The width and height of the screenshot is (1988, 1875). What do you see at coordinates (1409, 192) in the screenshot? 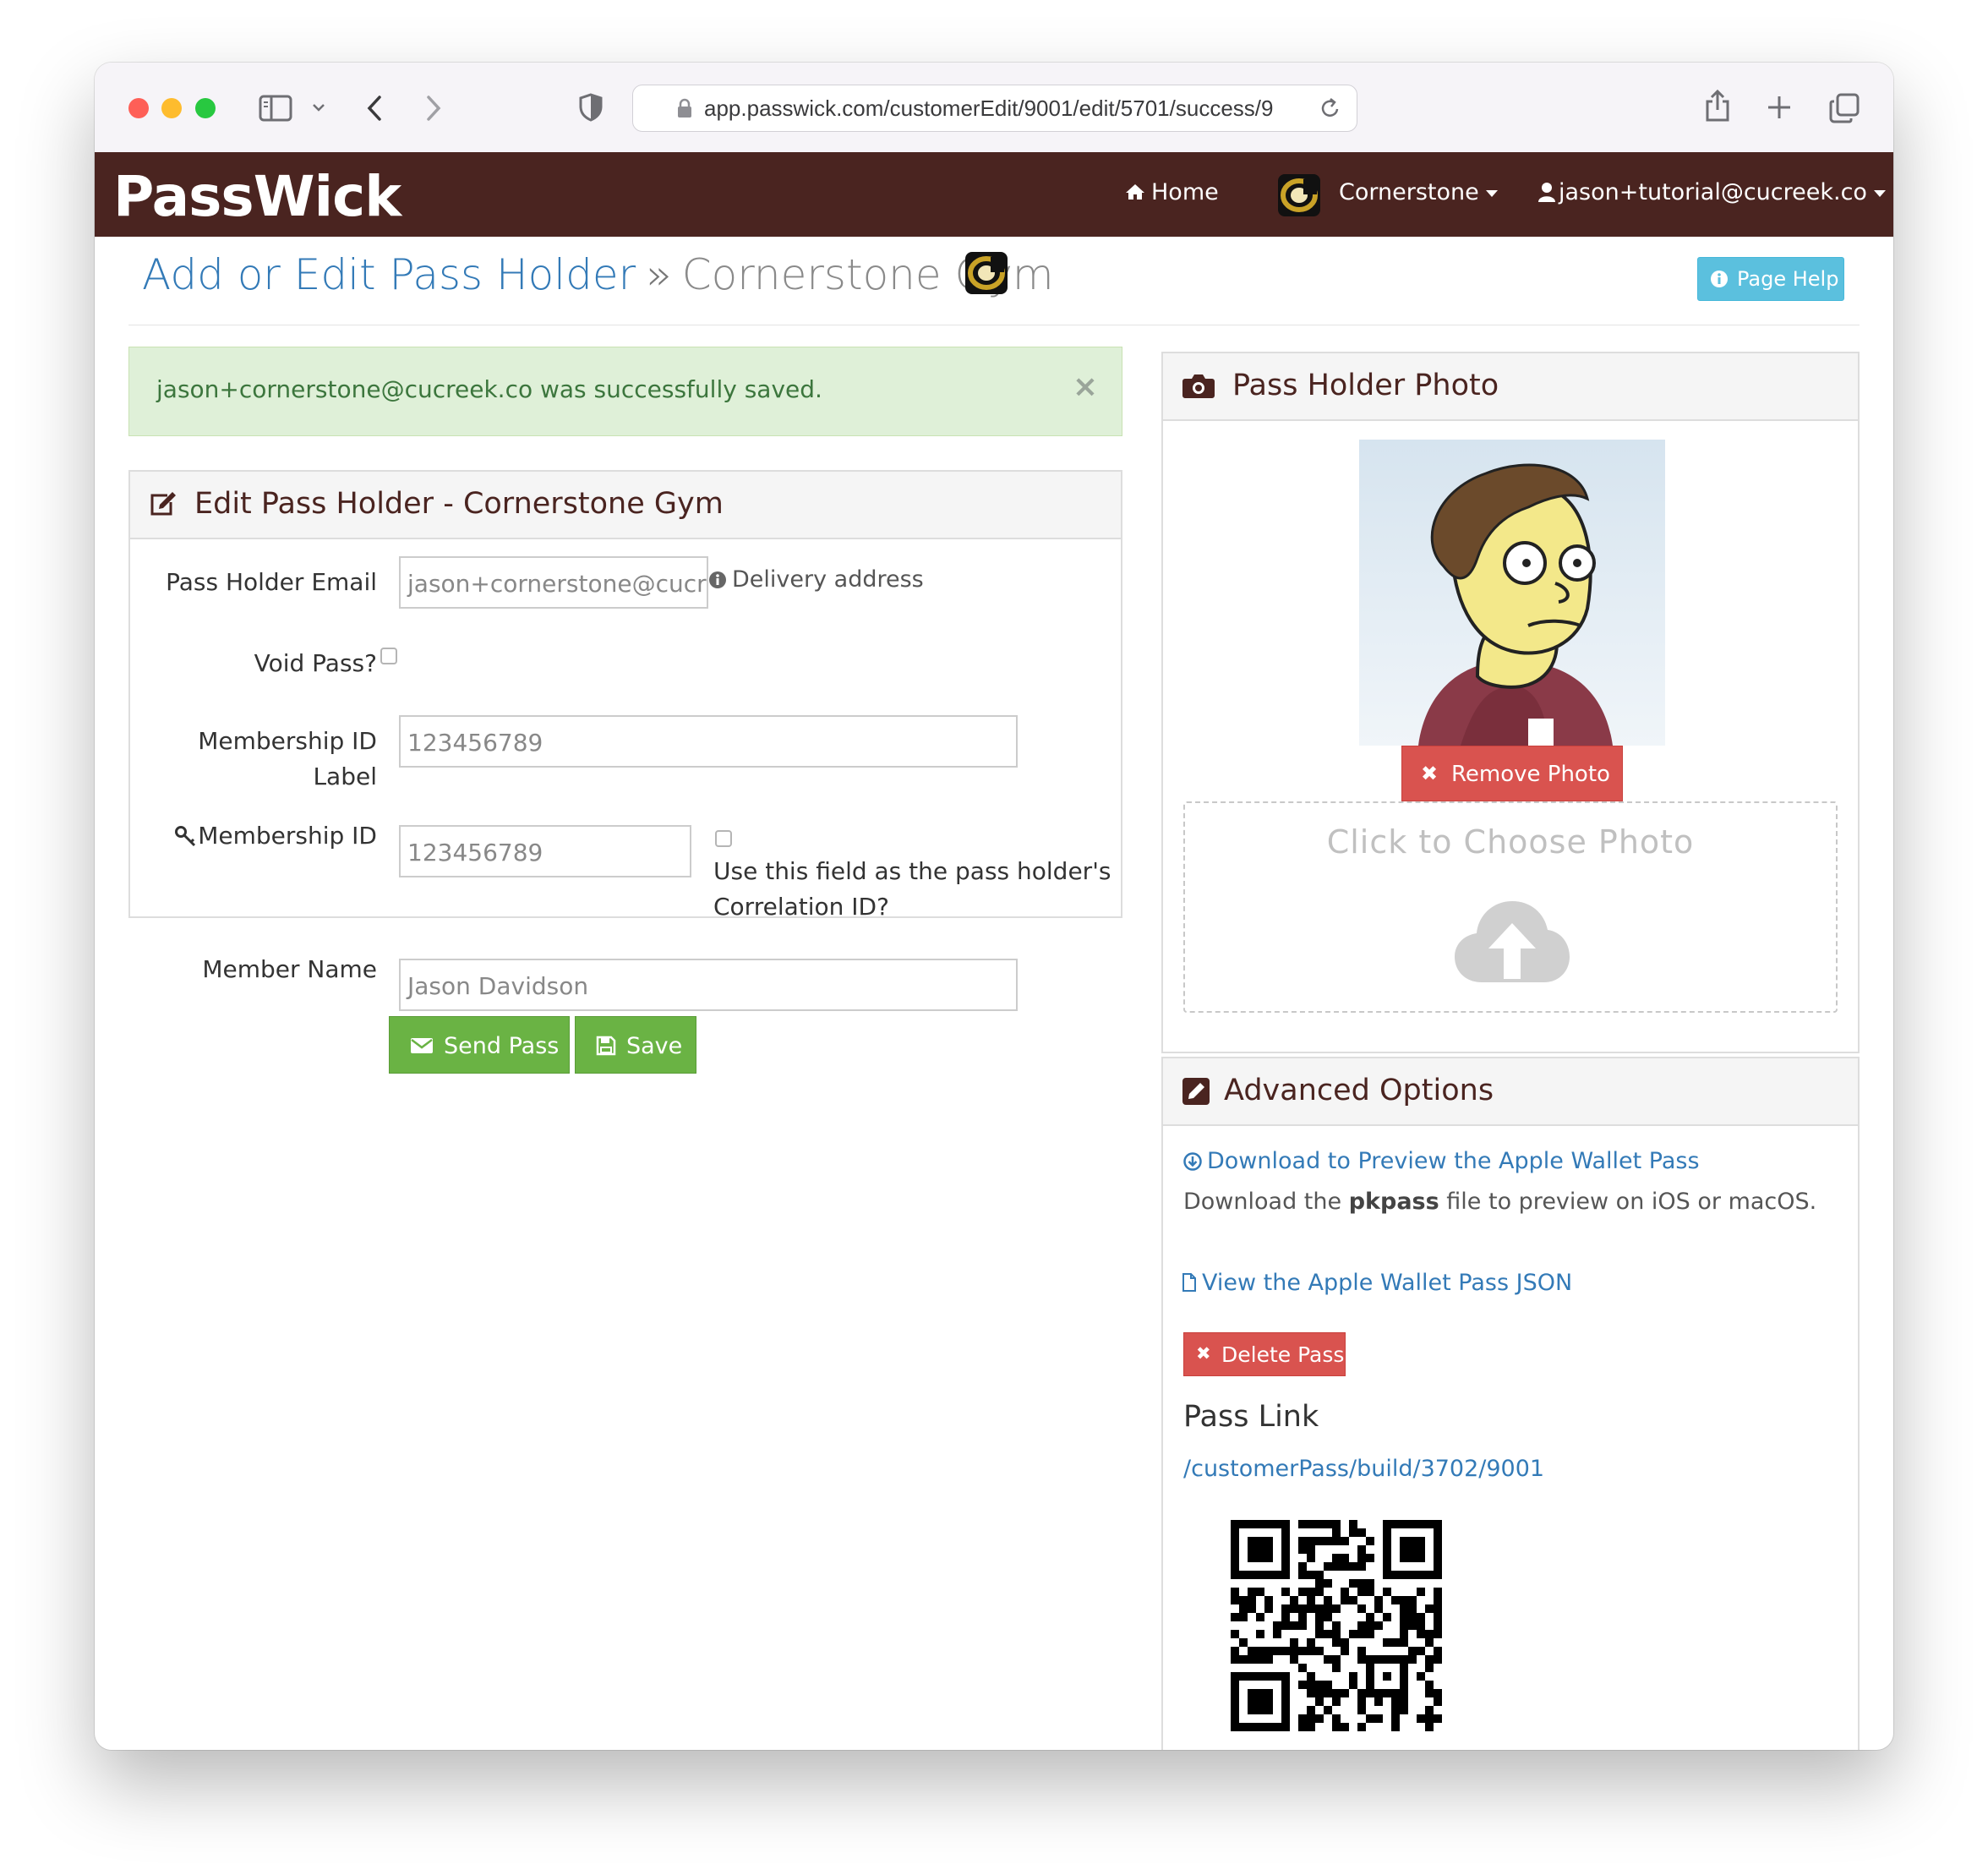
I see `org-dropdown-label: Cornerstone` at bounding box center [1409, 192].